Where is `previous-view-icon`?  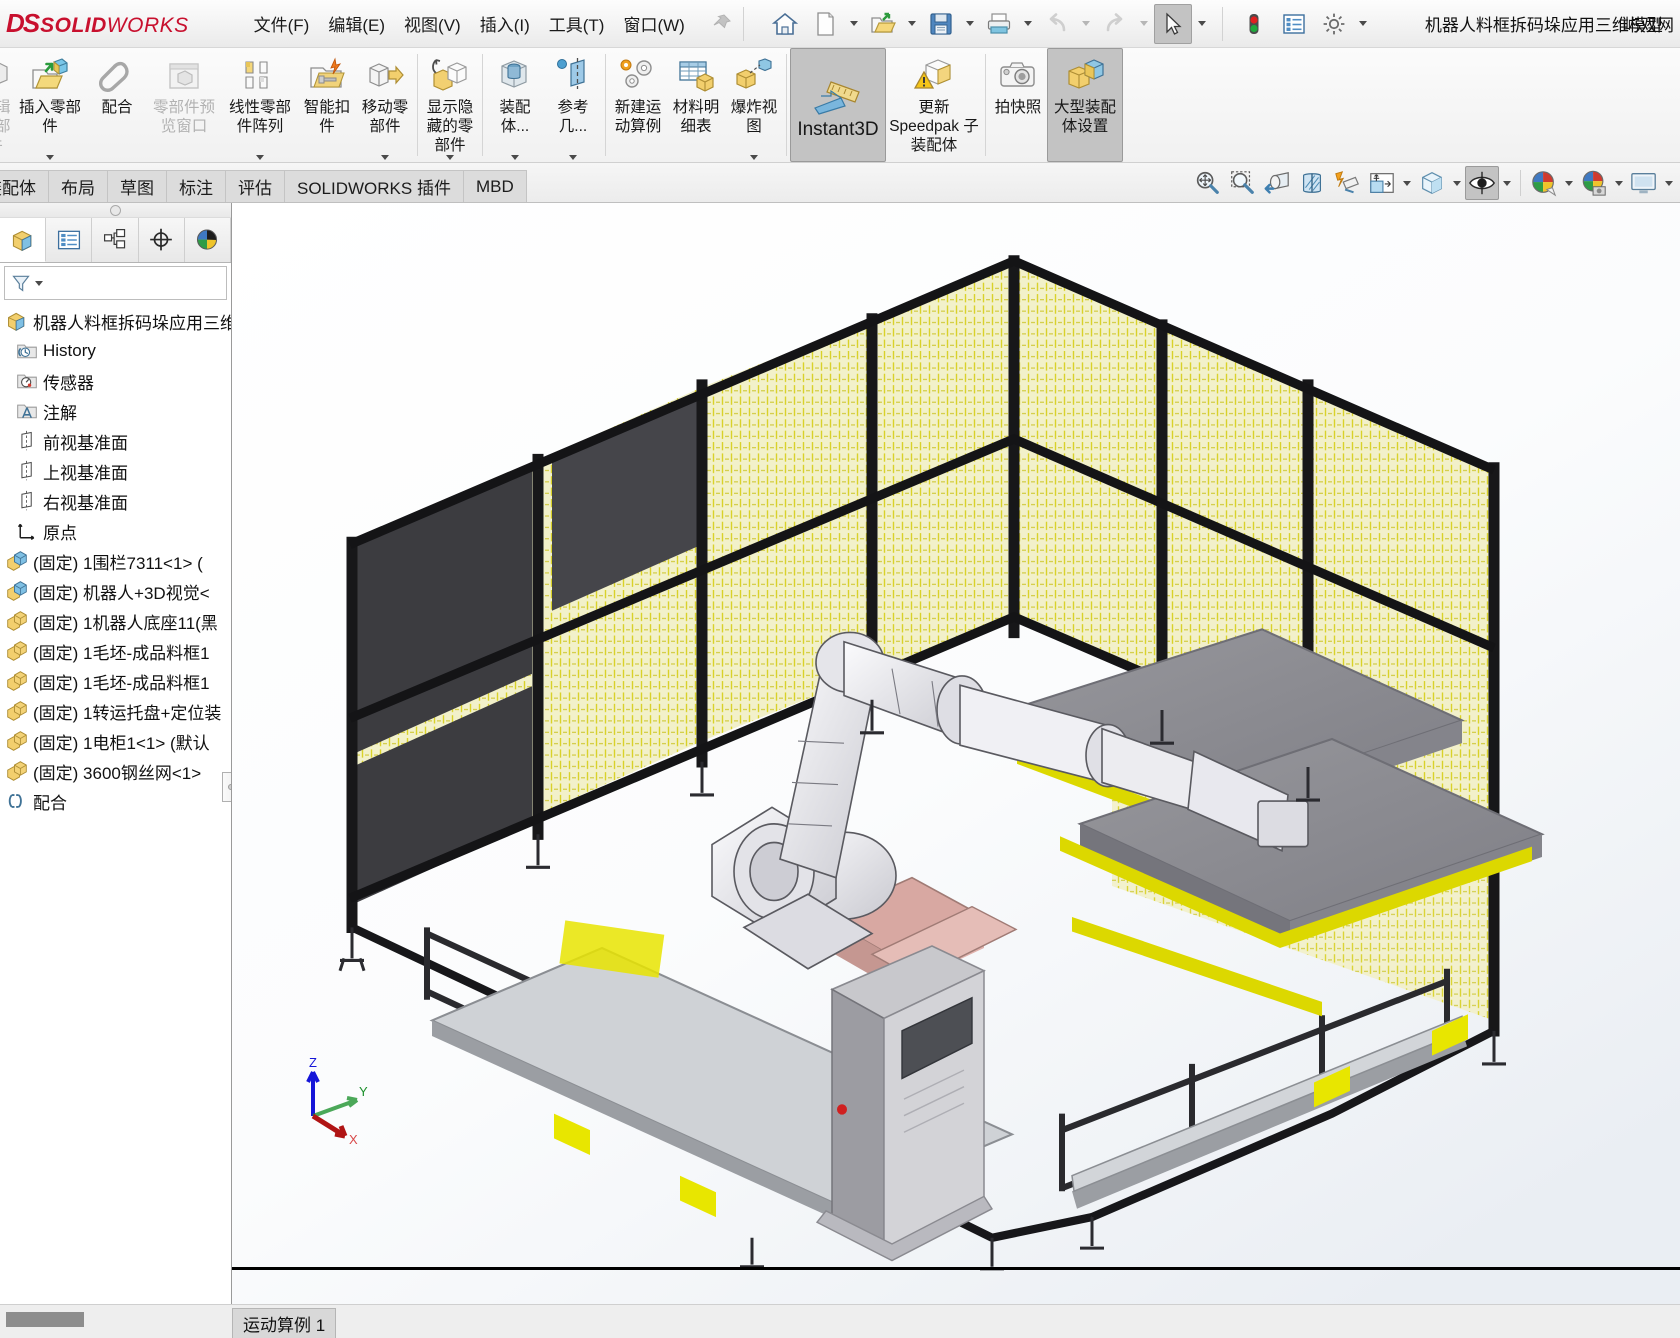 previous-view-icon is located at coordinates (1277, 183).